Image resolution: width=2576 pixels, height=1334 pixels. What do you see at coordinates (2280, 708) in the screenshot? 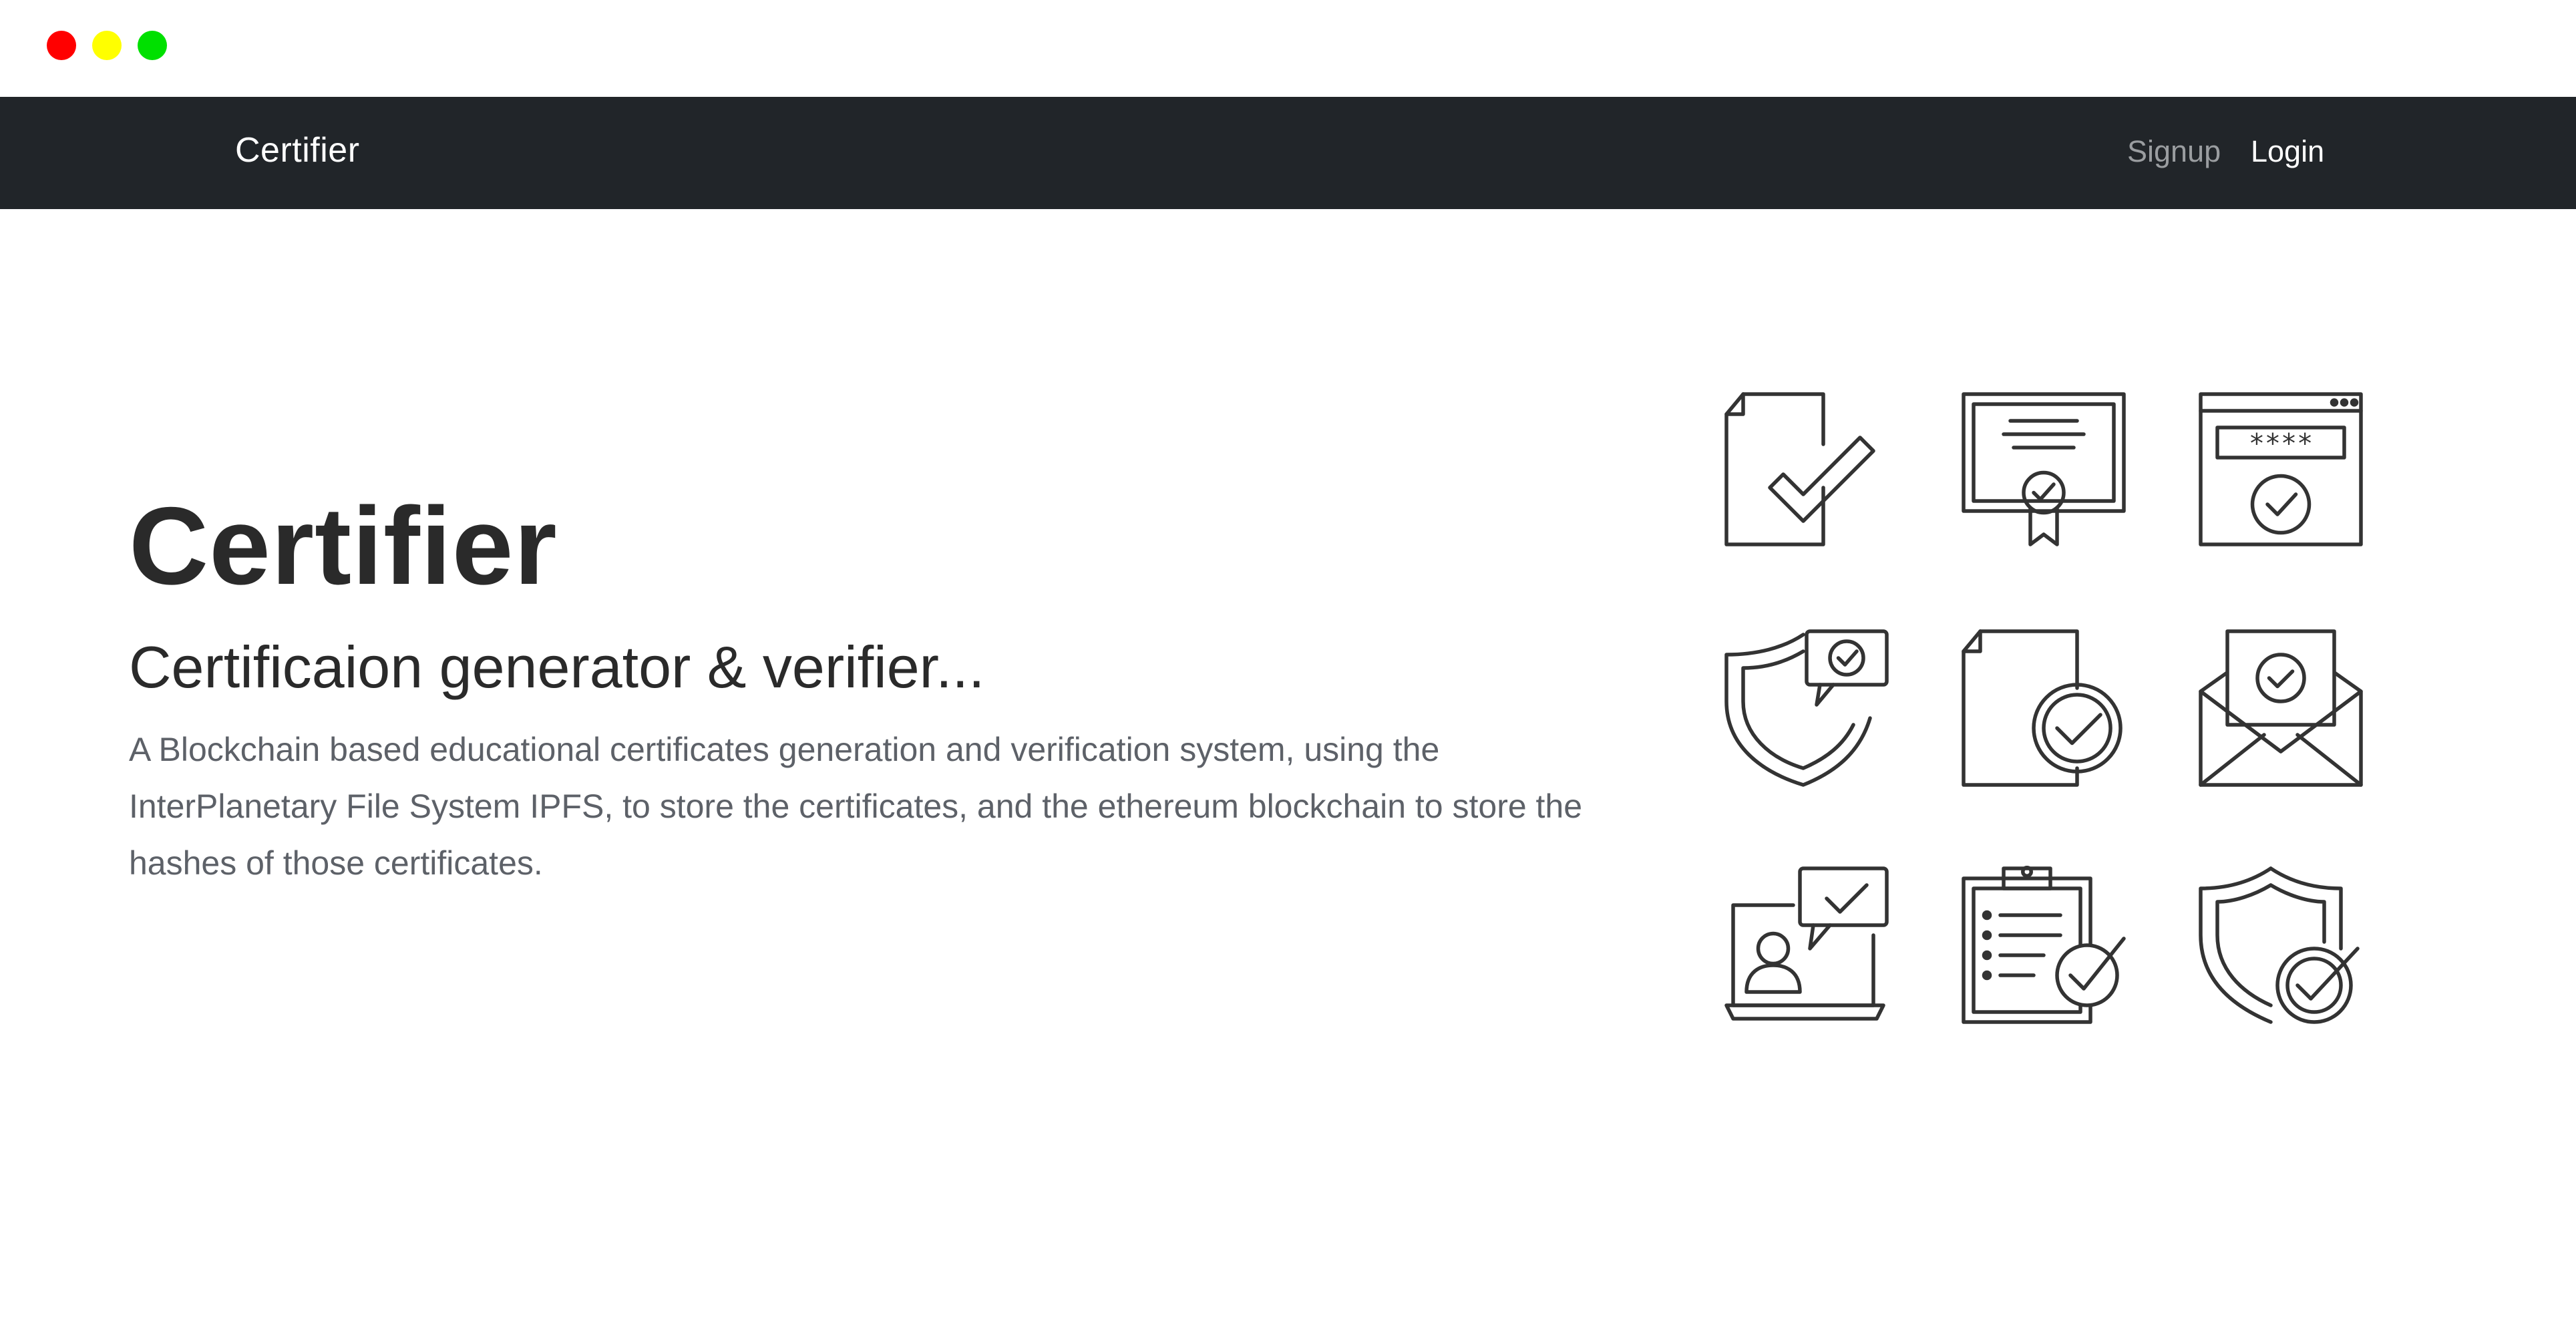
I see `envelope-check-icon` at bounding box center [2280, 708].